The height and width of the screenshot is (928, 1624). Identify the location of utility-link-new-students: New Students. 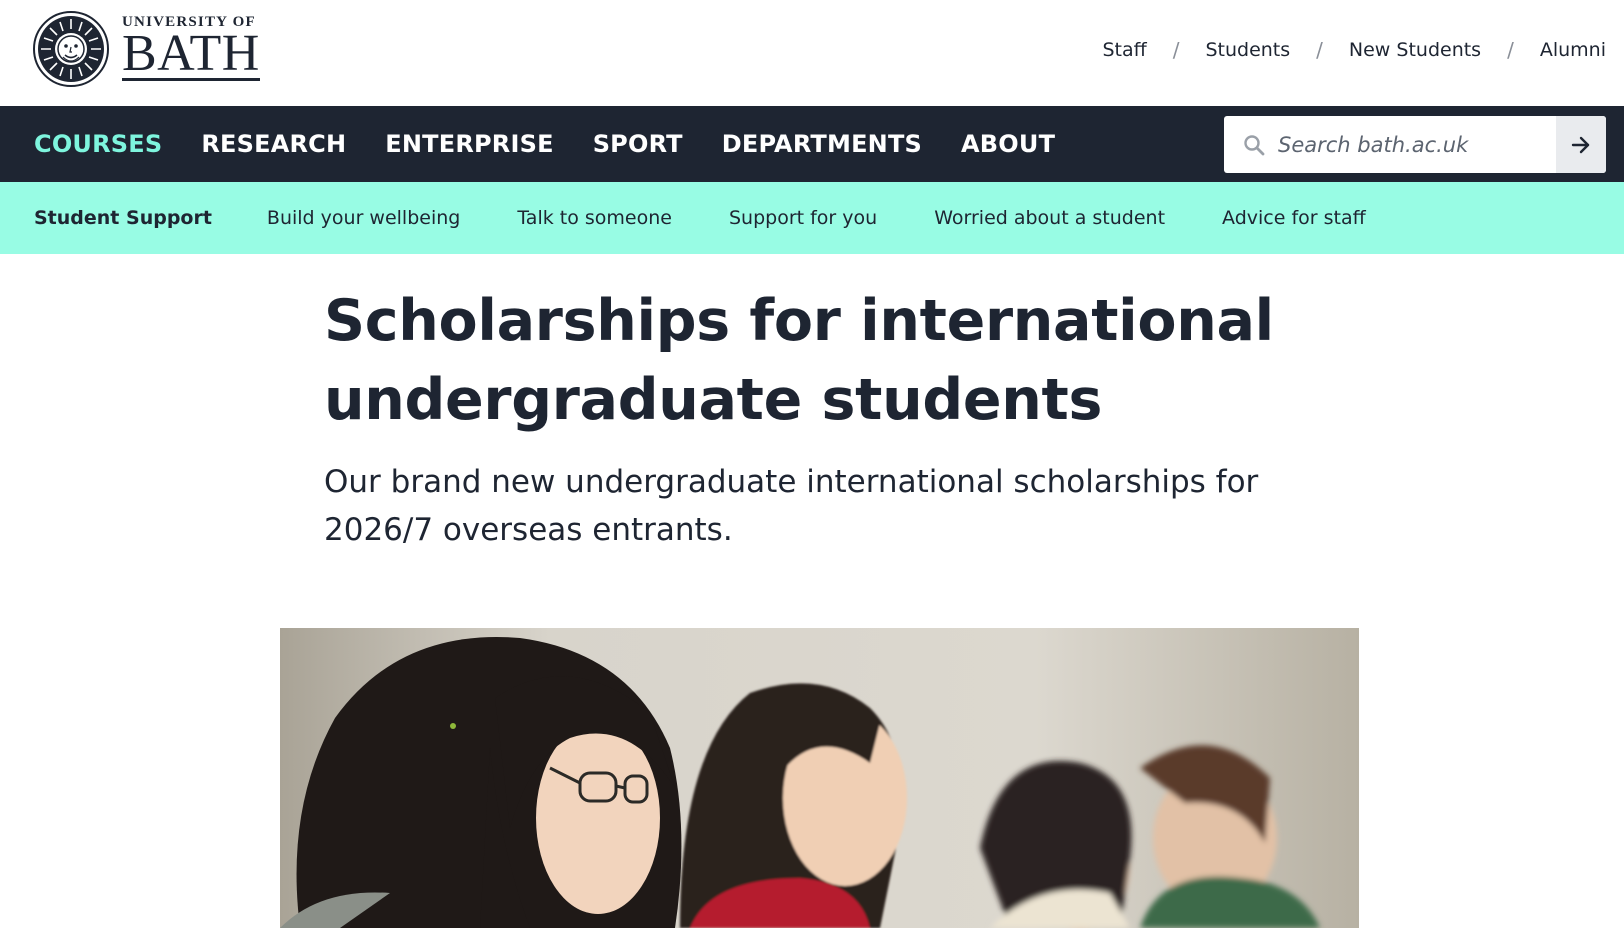
(1415, 50).